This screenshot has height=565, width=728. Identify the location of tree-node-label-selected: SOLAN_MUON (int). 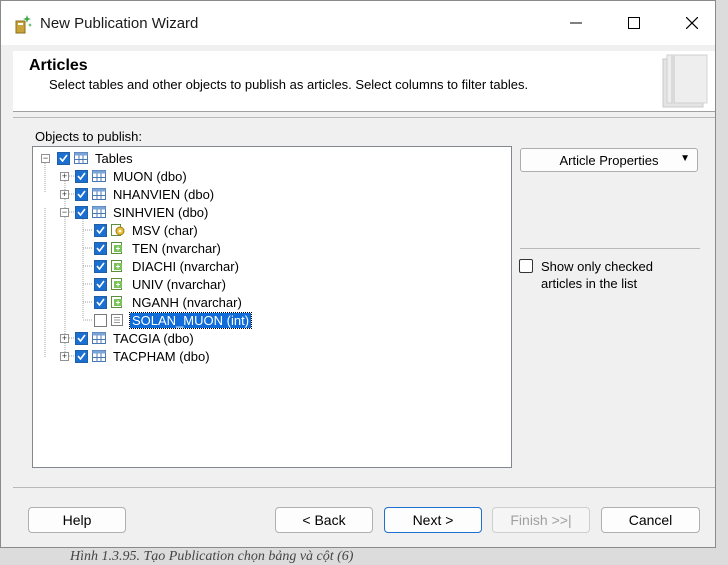
(190, 320).